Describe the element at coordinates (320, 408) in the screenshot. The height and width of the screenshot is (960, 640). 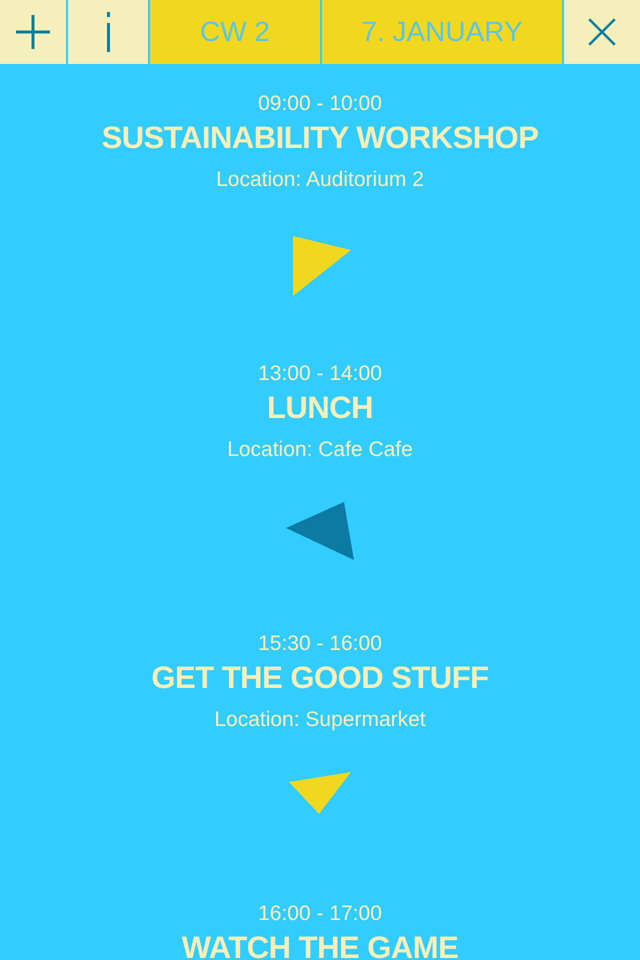
I see `event-title: LUNCH` at that location.